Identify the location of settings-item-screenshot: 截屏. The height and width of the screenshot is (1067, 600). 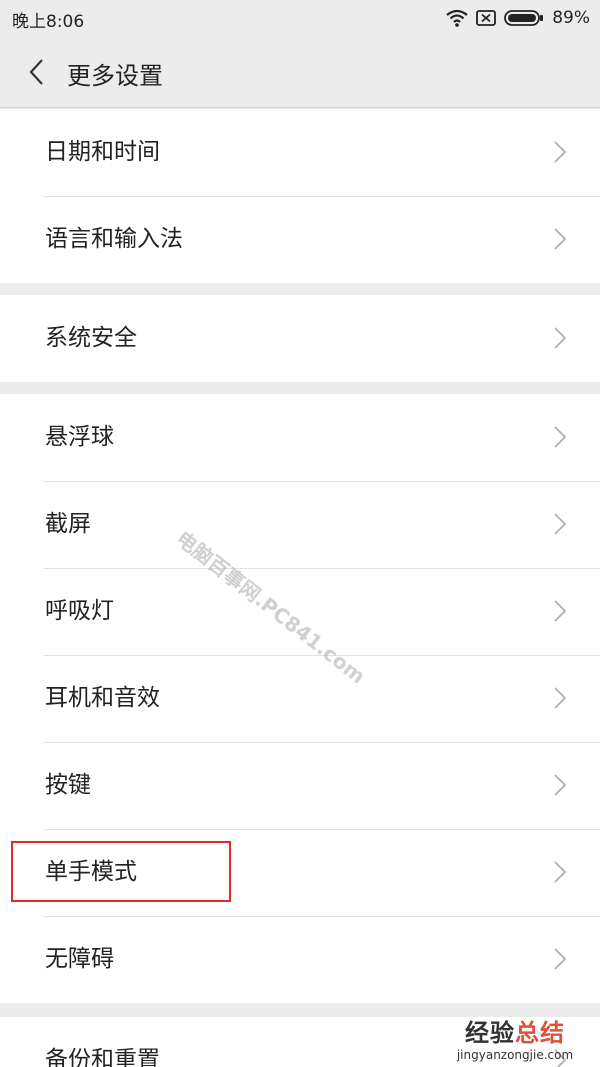
(300, 524).